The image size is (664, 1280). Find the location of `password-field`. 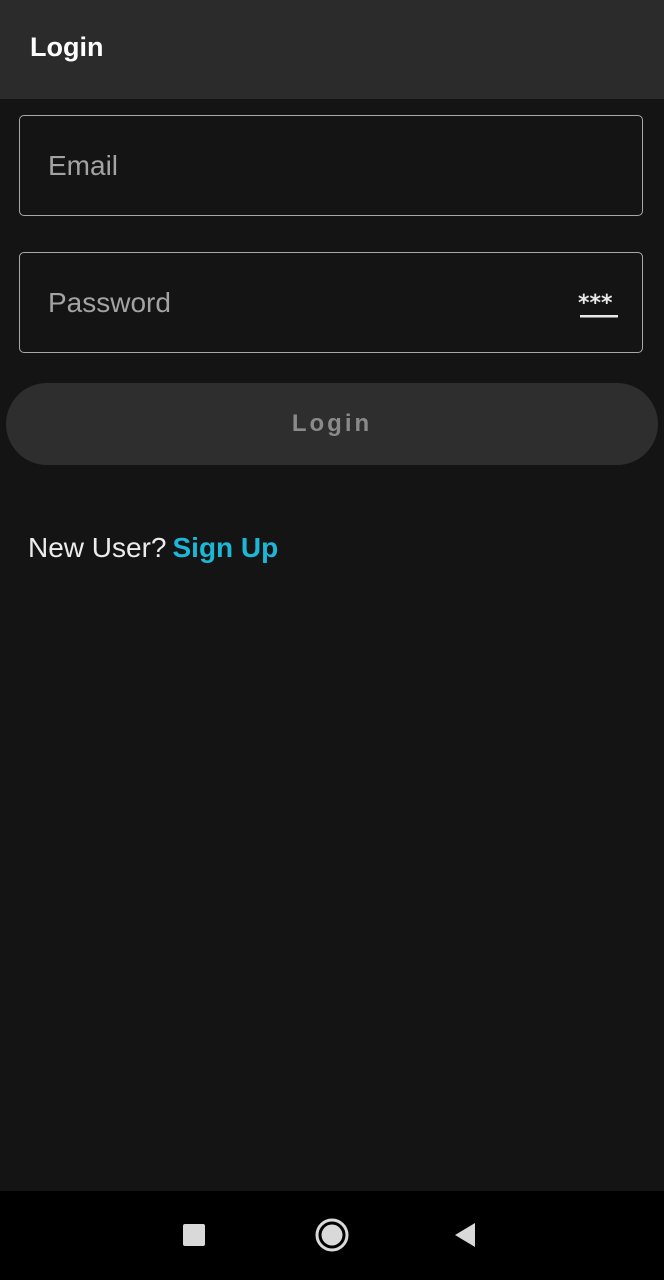

password-field is located at coordinates (308, 302).